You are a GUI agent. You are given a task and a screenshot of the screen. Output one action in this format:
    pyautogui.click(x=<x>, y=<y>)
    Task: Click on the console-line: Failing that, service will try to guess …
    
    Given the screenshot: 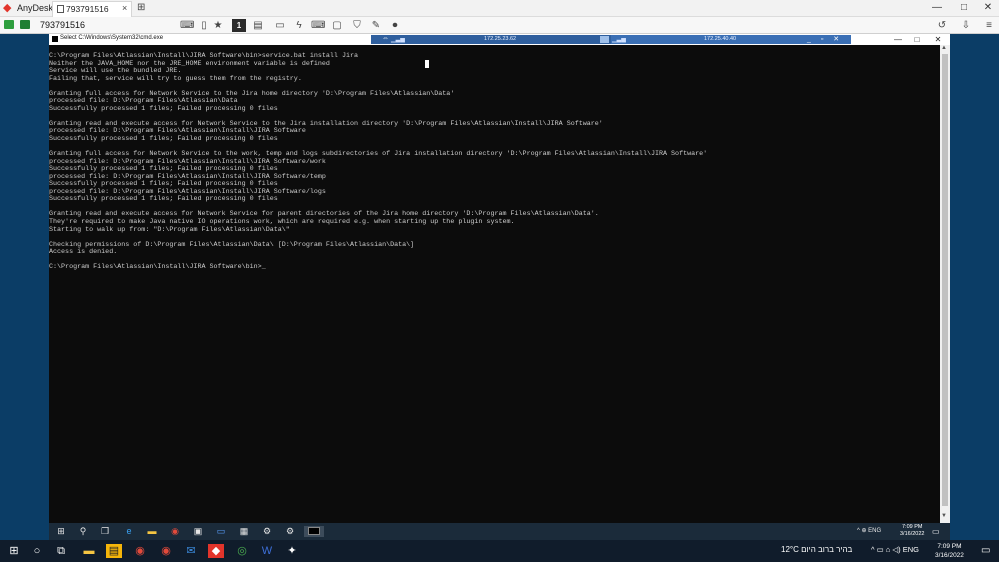 What is the action you would take?
    pyautogui.click(x=175, y=78)
    